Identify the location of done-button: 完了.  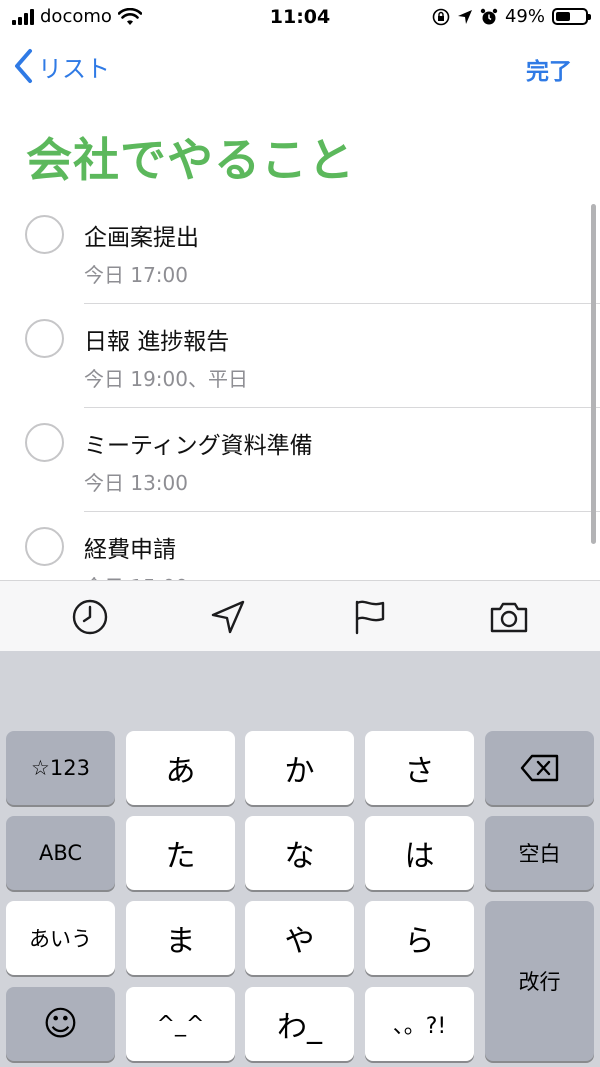
(549, 69).